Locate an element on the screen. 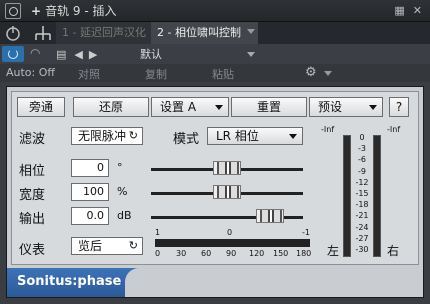 The width and height of the screenshot is (430, 304). vu-tick-label: -15 is located at coordinates (362, 193).